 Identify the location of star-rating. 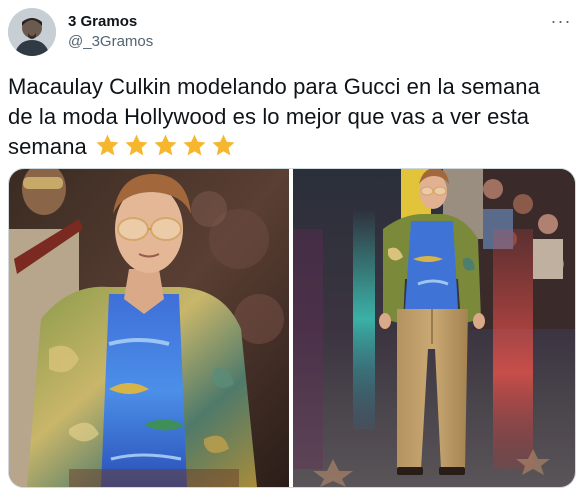
(167, 149).